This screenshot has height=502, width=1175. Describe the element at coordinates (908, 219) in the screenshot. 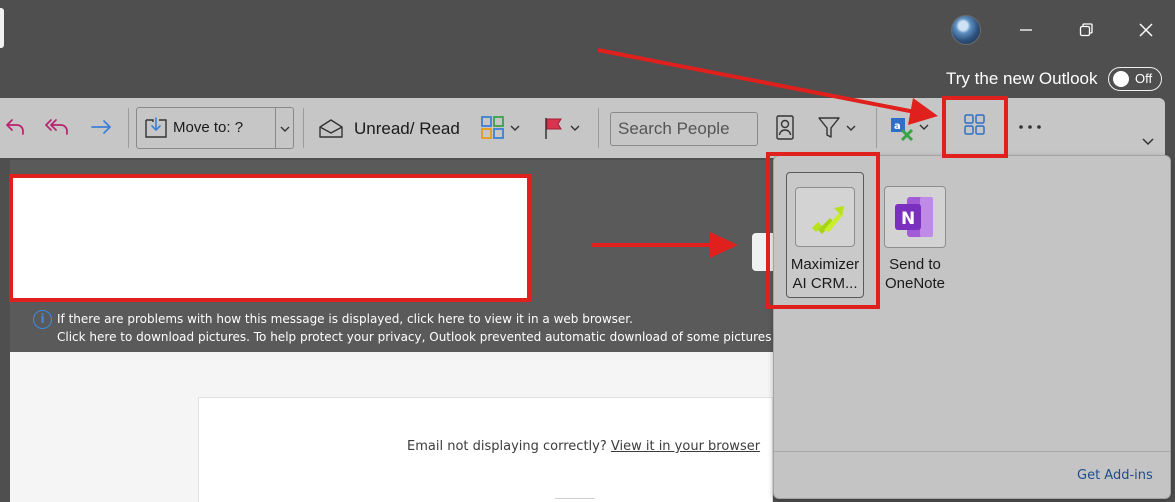

I see `svg-text: N` at that location.